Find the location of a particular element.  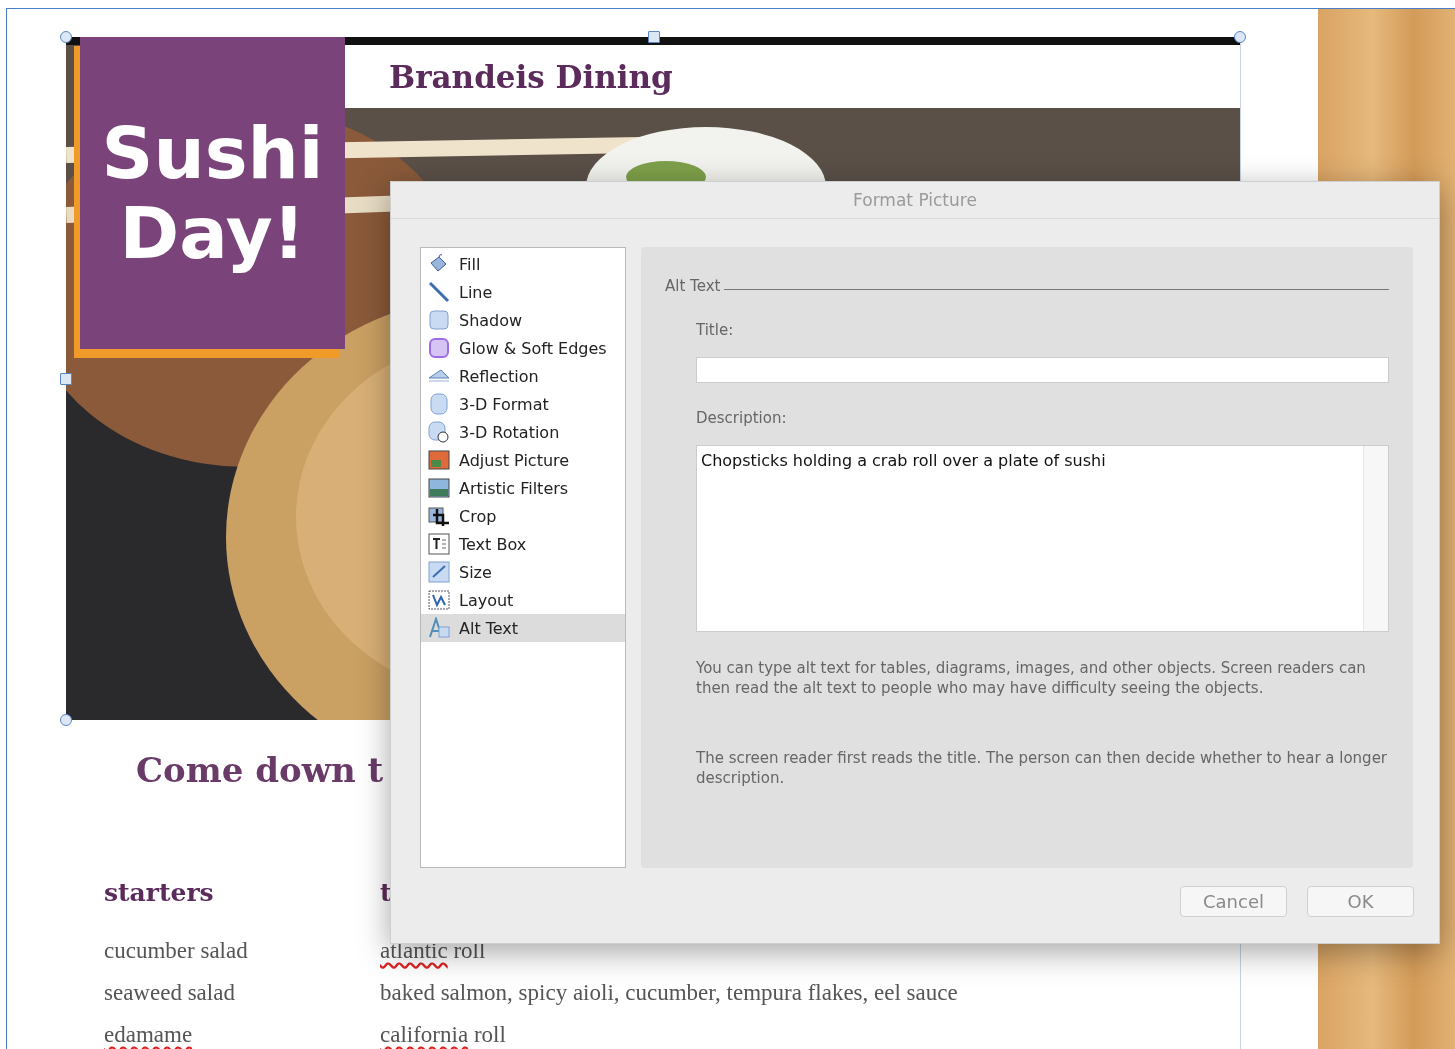

dialog-title: Format Picture is located at coordinates (915, 200).